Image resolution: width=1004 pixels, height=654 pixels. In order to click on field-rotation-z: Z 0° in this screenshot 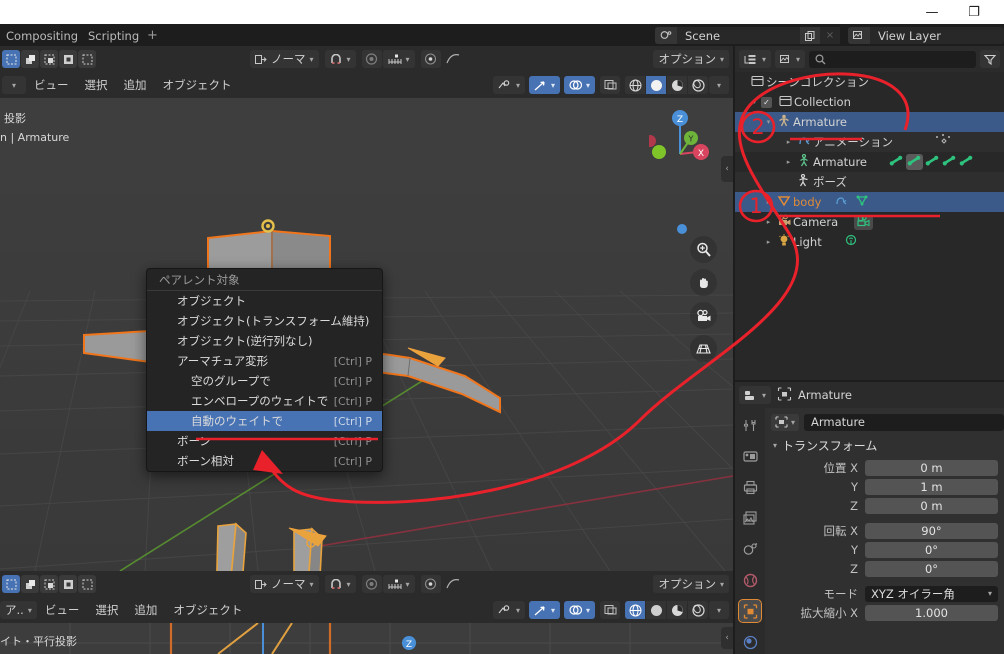, I will do `click(887, 568)`.